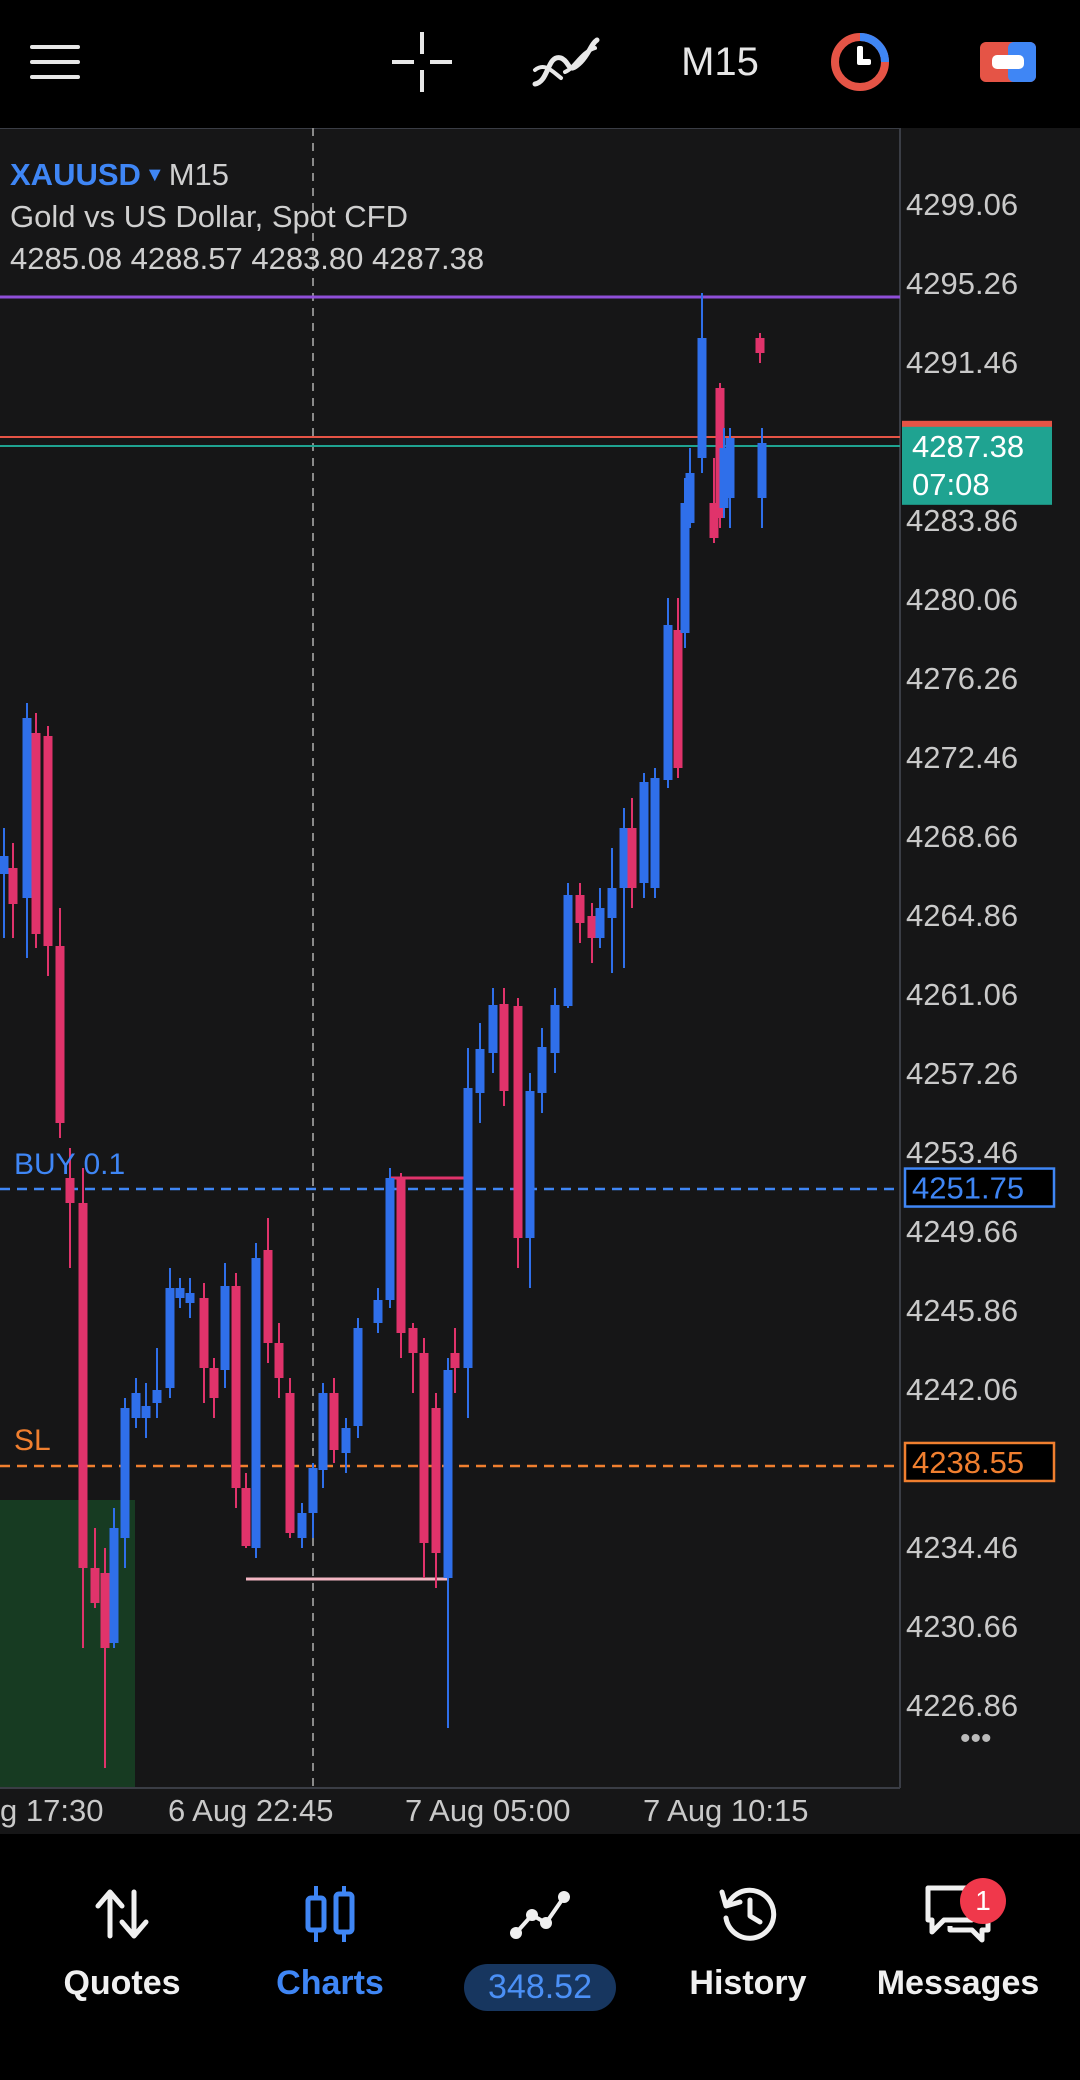 The height and width of the screenshot is (2080, 1080). Describe the element at coordinates (748, 1951) in the screenshot. I see `nav-history: History` at that location.